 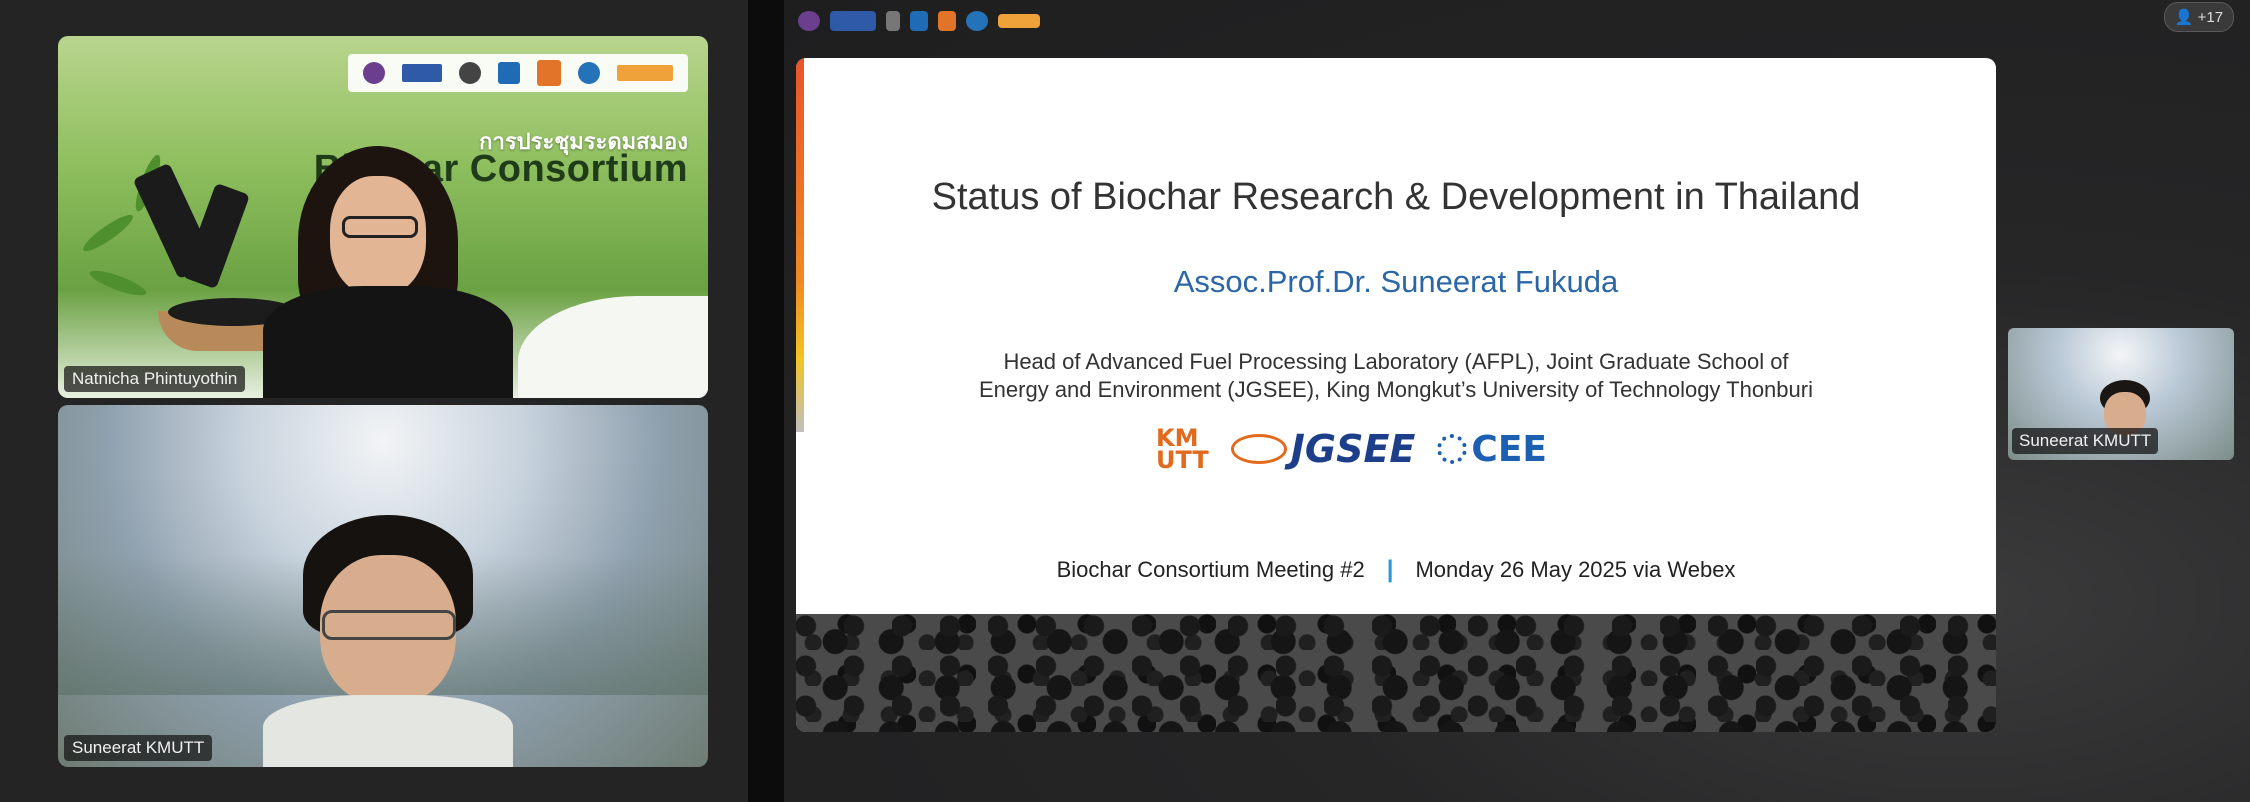 What do you see at coordinates (1258, 449) in the screenshot?
I see `lotus-icon` at bounding box center [1258, 449].